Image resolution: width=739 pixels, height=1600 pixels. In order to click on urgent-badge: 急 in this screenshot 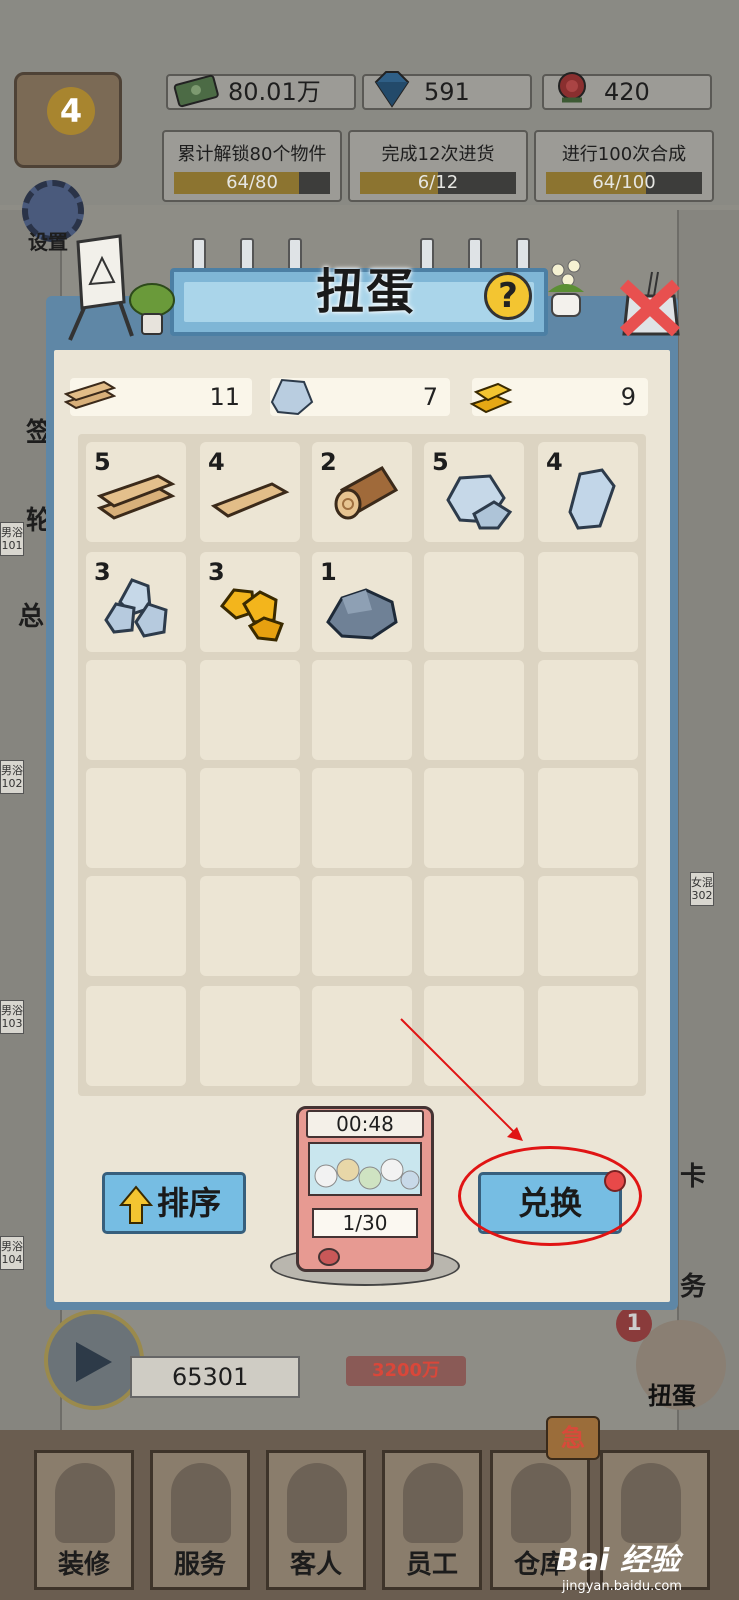, I will do `click(573, 1438)`.